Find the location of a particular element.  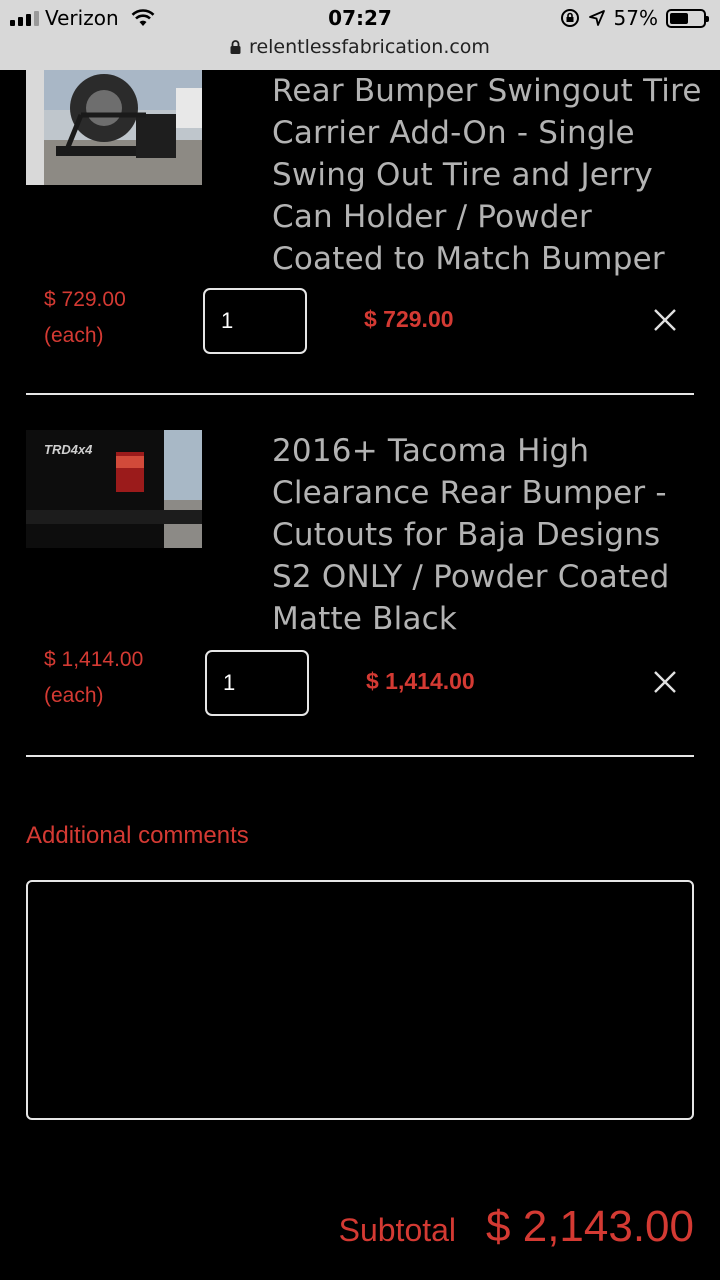

status-right: 57% is located at coordinates (634, 18).